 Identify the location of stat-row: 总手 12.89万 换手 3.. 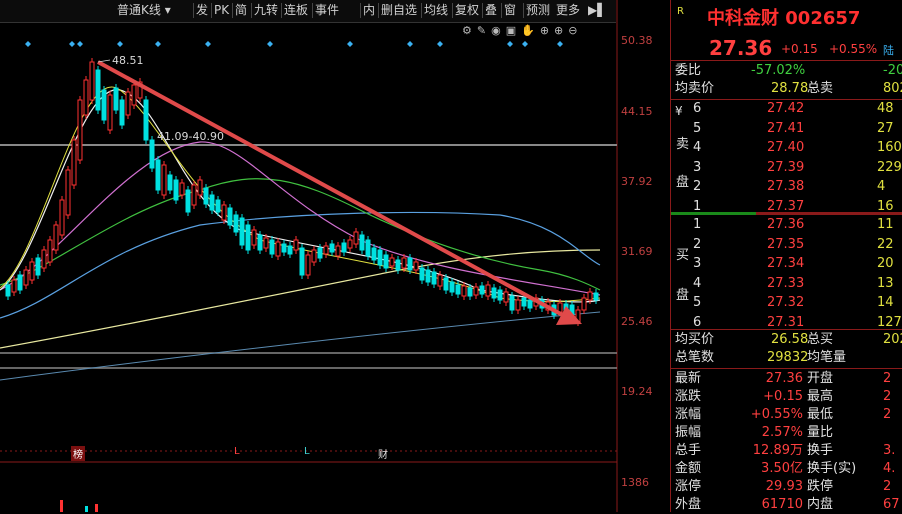
(786, 451).